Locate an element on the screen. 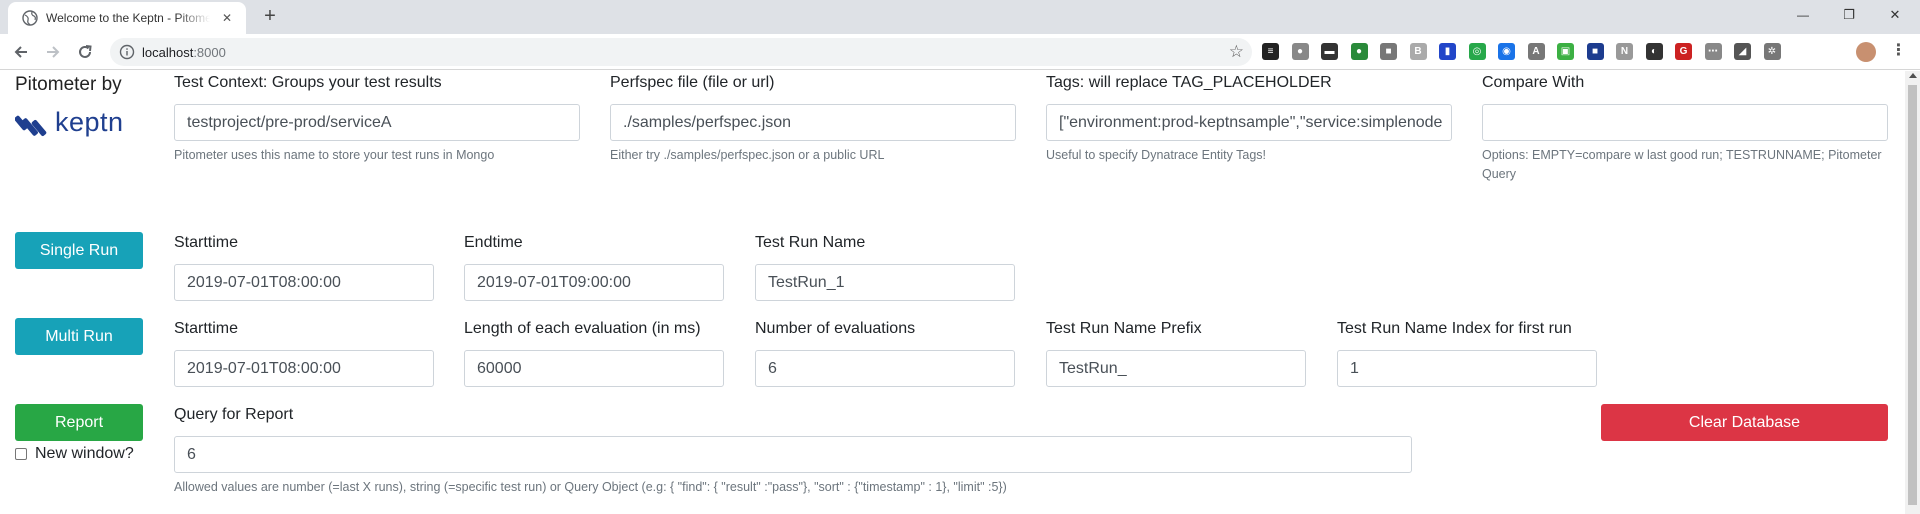  browser-tab: Welcome to the Keptn - Pitometer ✕ is located at coordinates (127, 18).